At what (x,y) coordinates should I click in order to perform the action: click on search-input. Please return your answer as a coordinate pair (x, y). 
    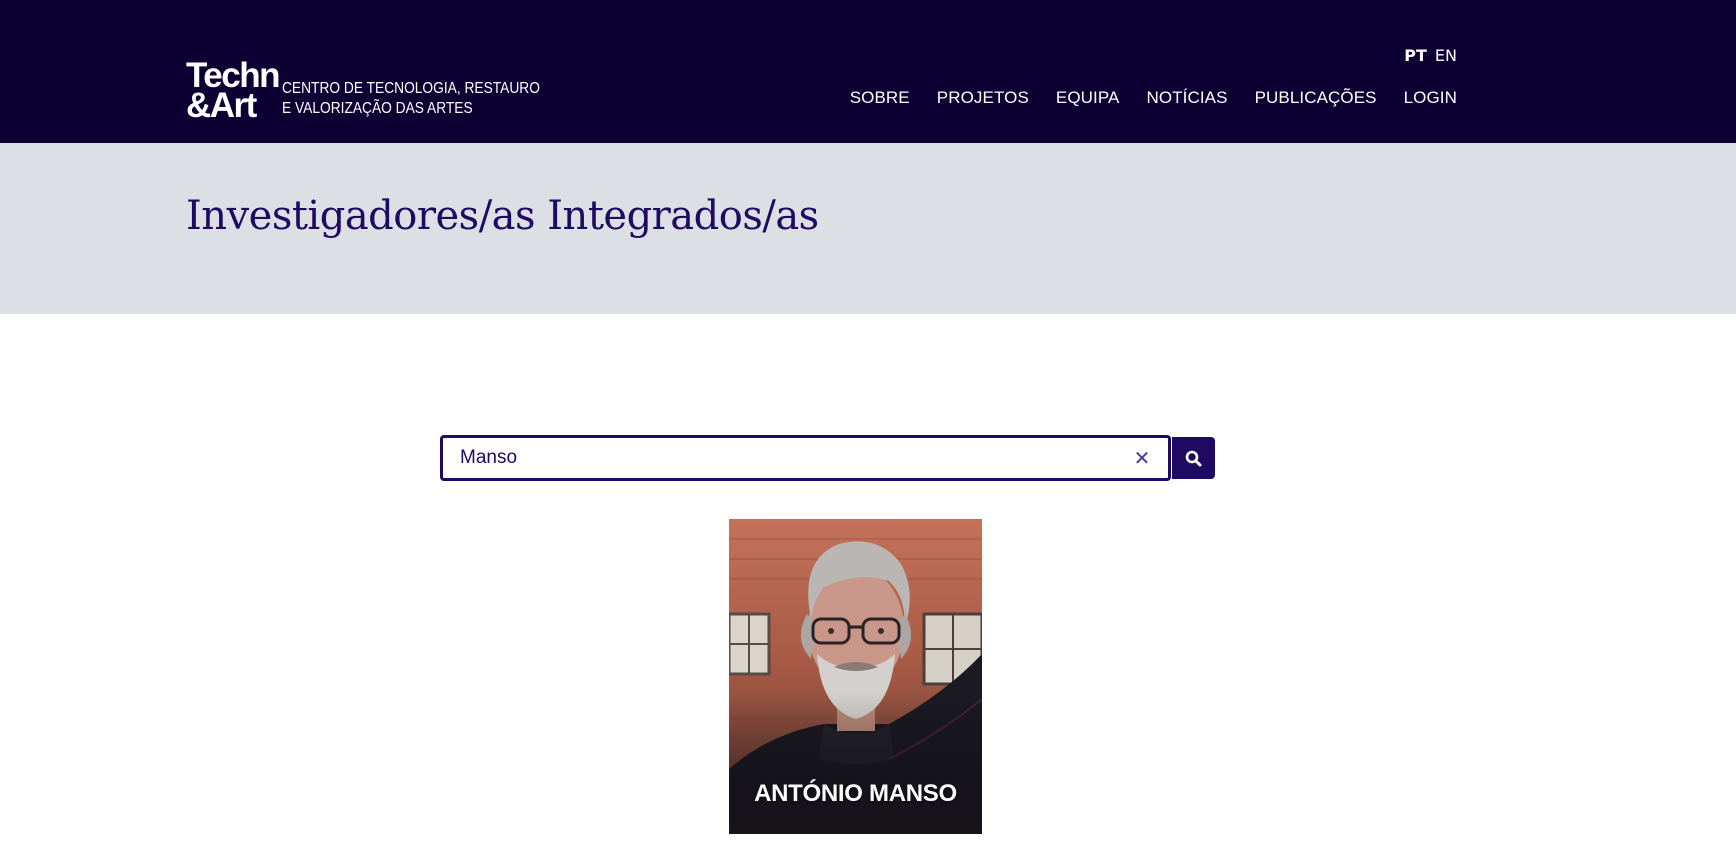
    Looking at the image, I should click on (805, 458).